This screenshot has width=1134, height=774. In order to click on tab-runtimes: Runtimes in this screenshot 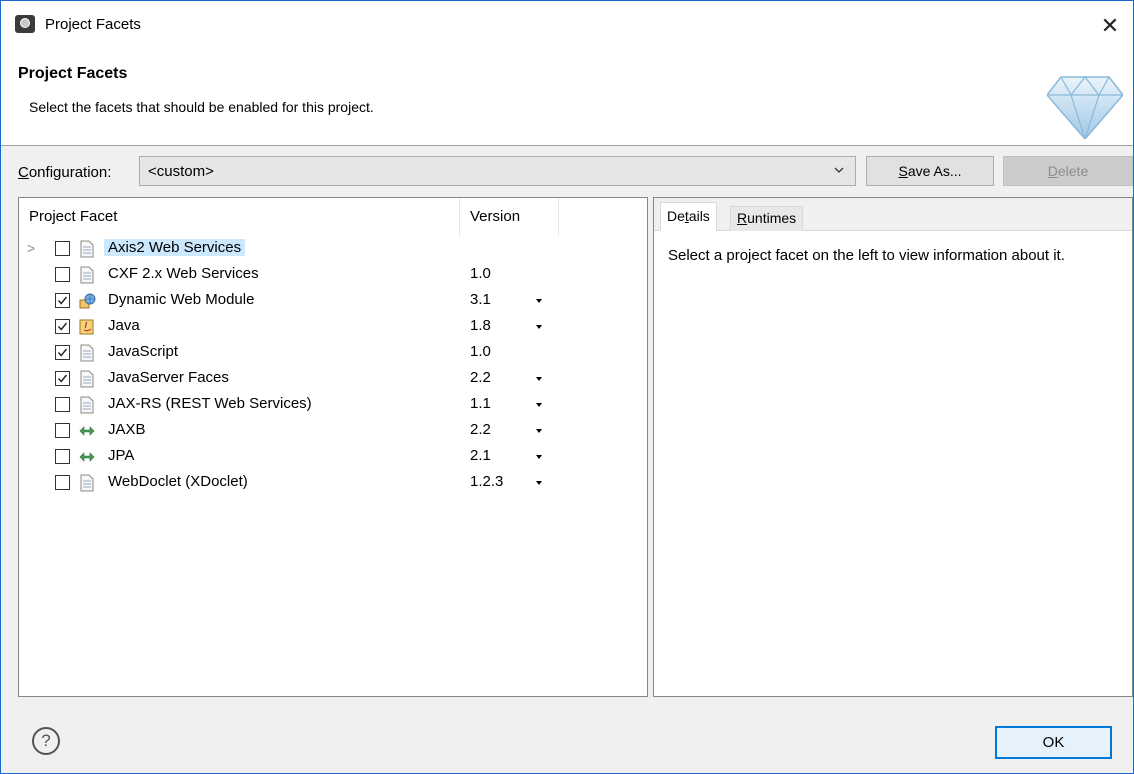, I will do `click(767, 218)`.